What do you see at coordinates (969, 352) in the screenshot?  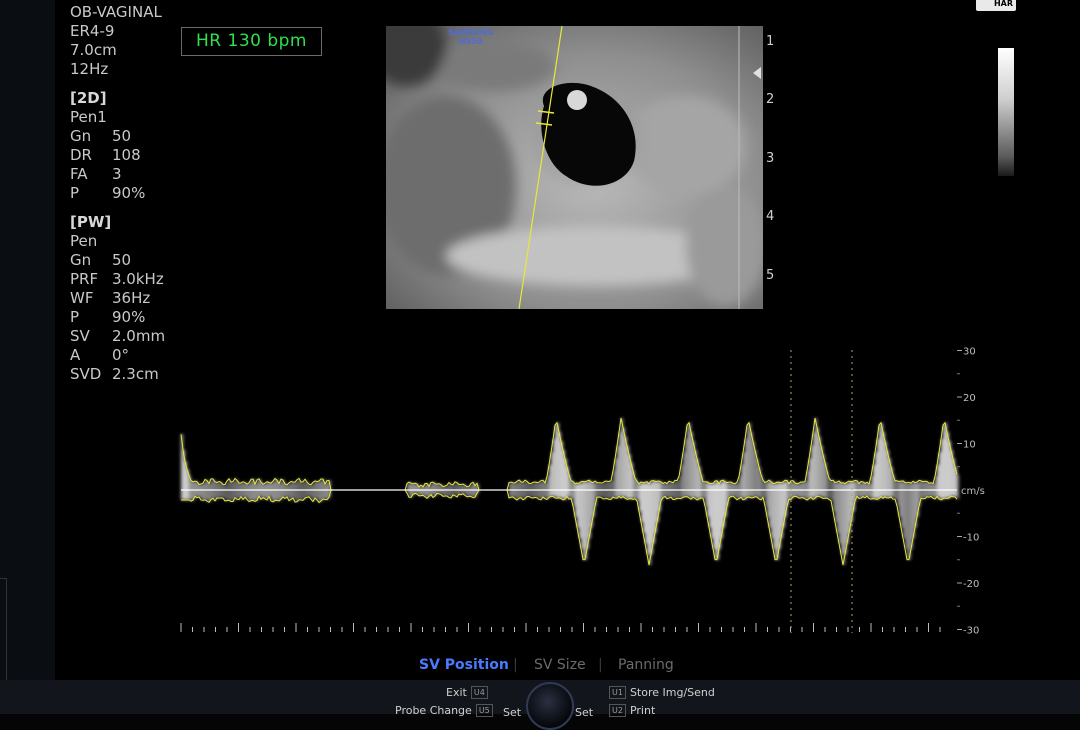 I see `velocity-tick-label: 30` at bounding box center [969, 352].